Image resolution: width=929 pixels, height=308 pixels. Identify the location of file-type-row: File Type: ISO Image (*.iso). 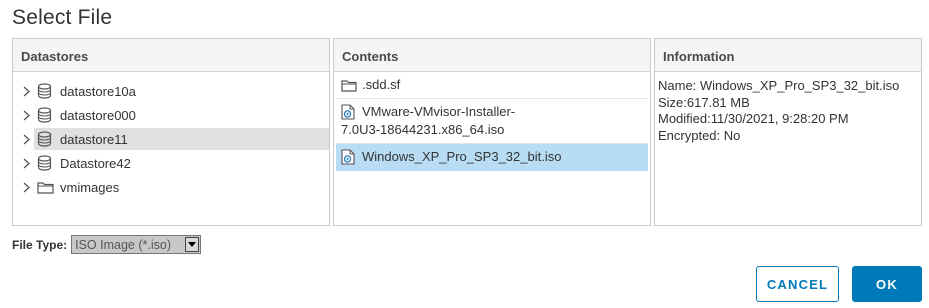
(107, 244).